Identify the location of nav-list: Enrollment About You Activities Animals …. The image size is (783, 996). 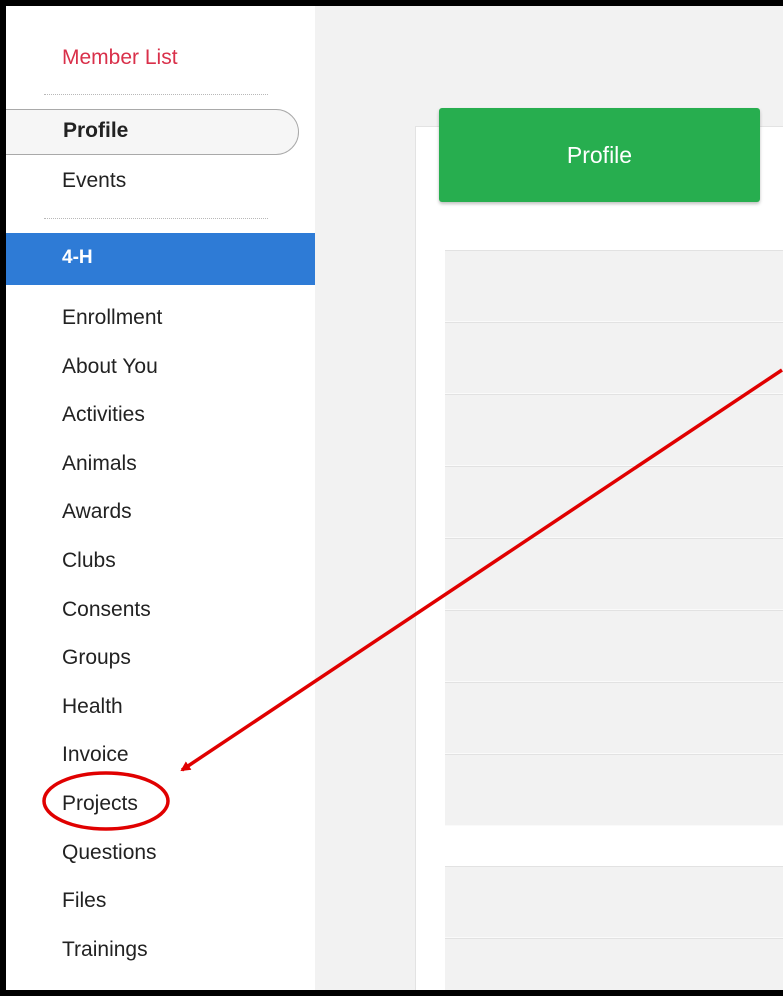
(112, 644).